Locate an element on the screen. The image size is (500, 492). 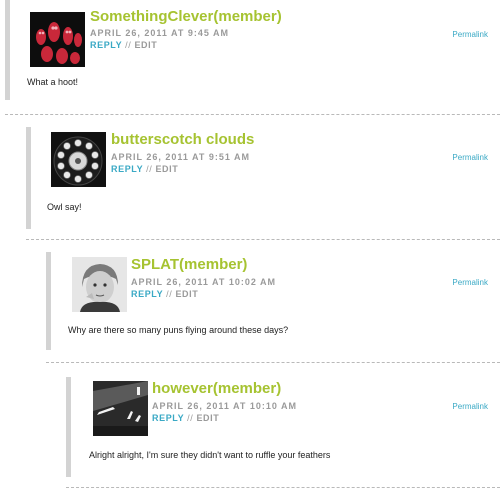
rotary-phone-avatar-icon is located at coordinates (78, 159).